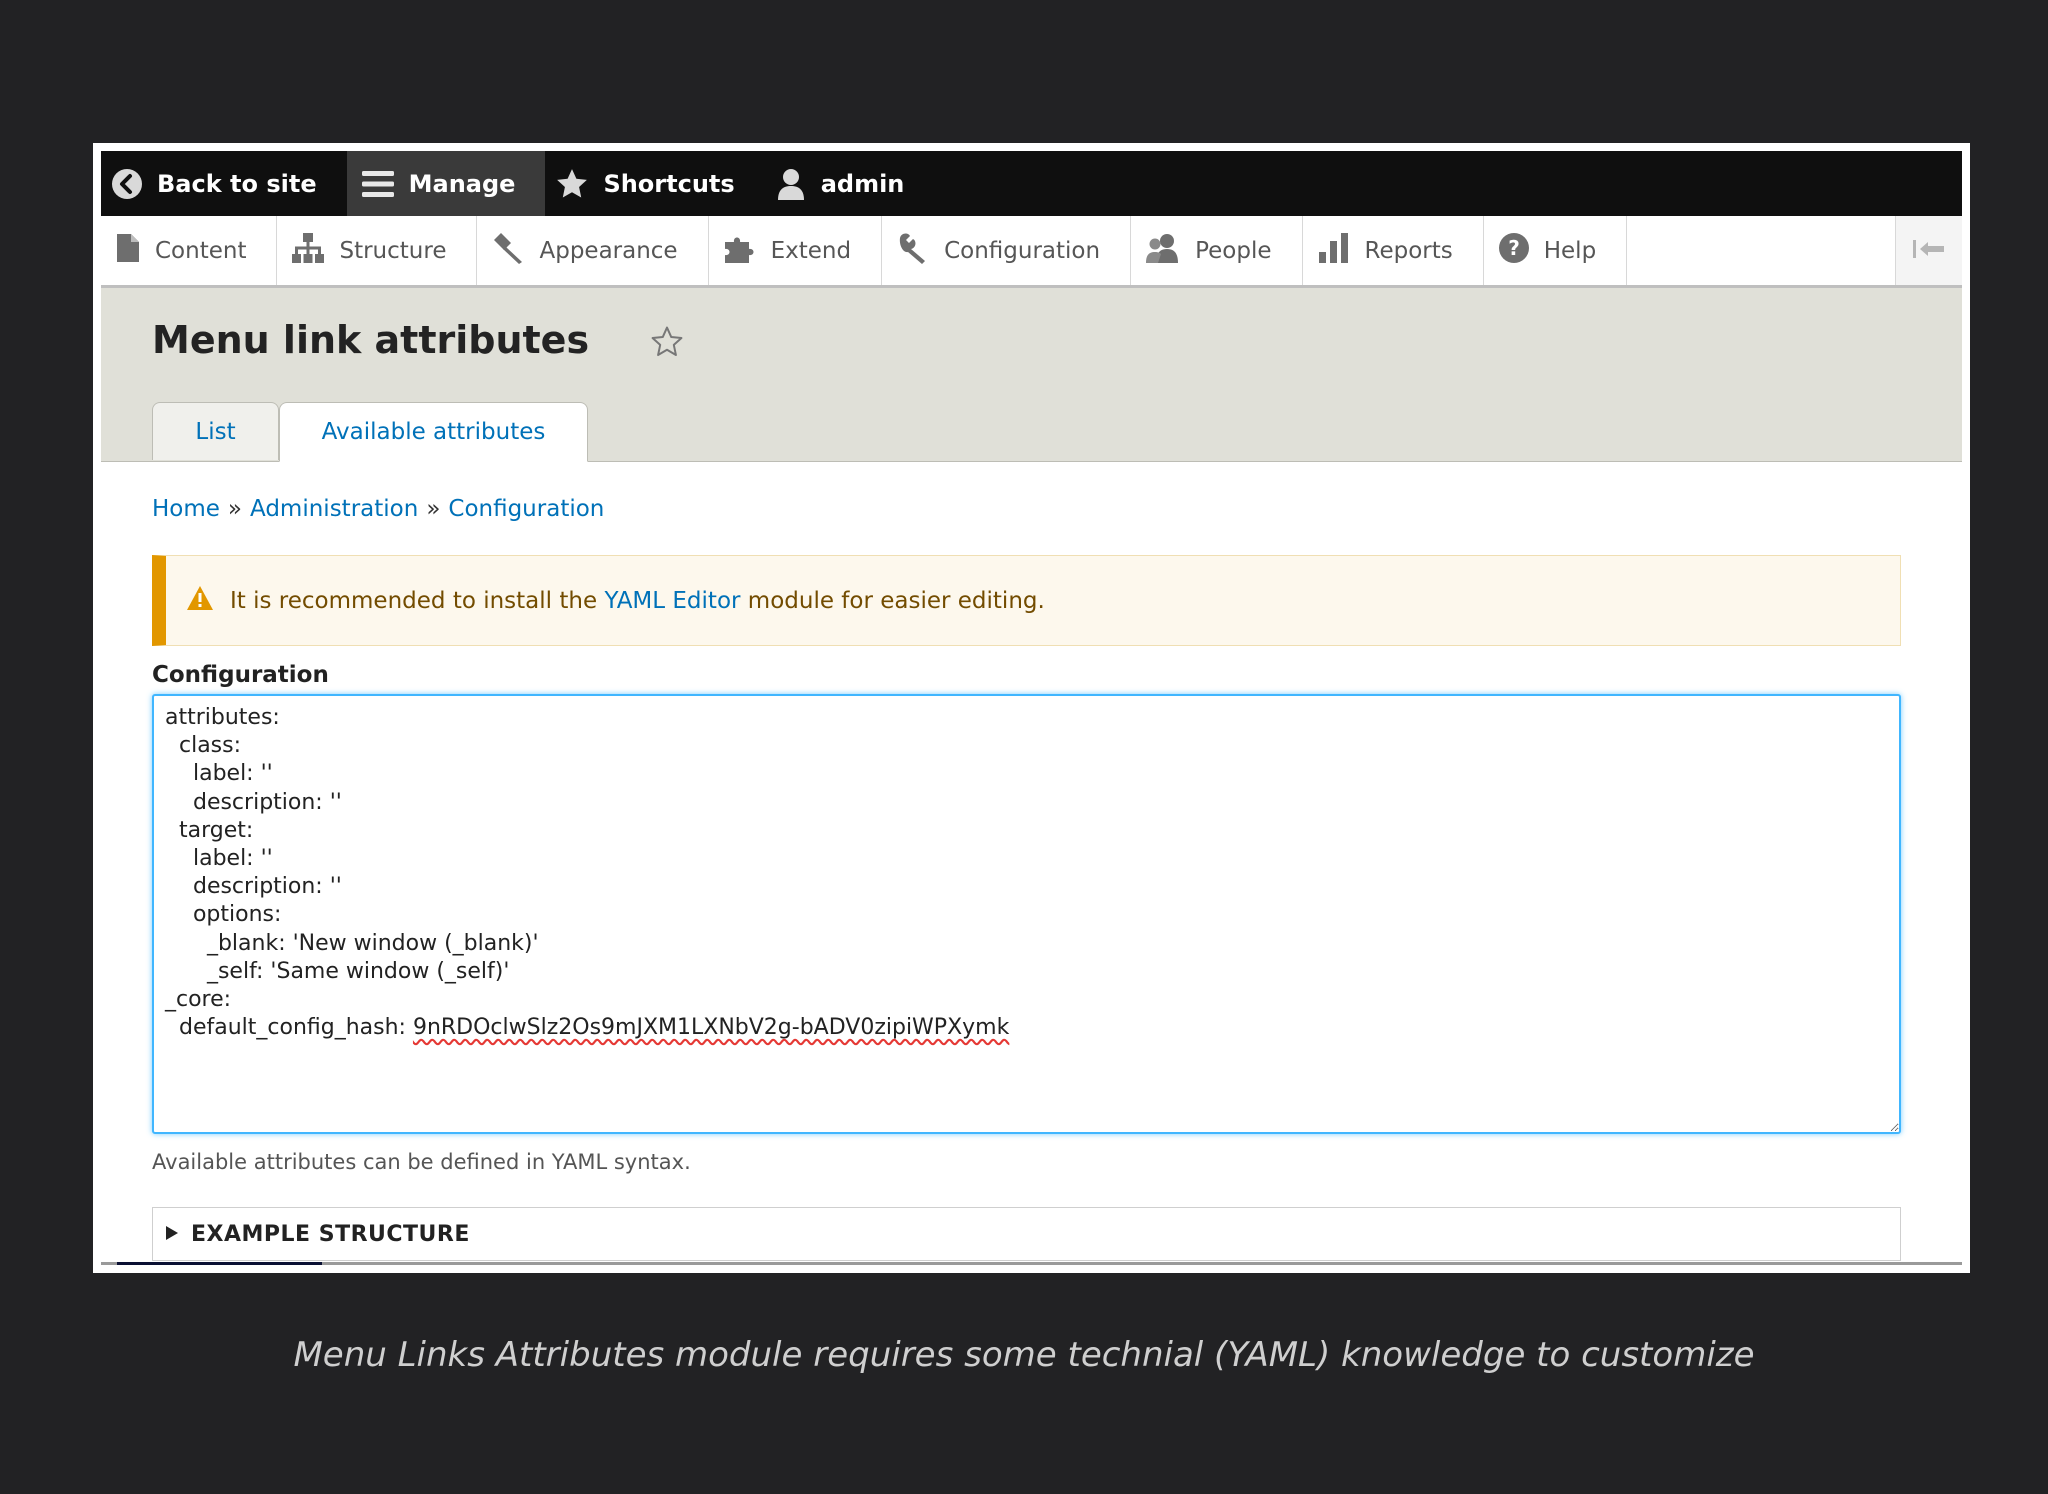 Image resolution: width=2048 pixels, height=1494 pixels. I want to click on collapse-left-icon, so click(1929, 251).